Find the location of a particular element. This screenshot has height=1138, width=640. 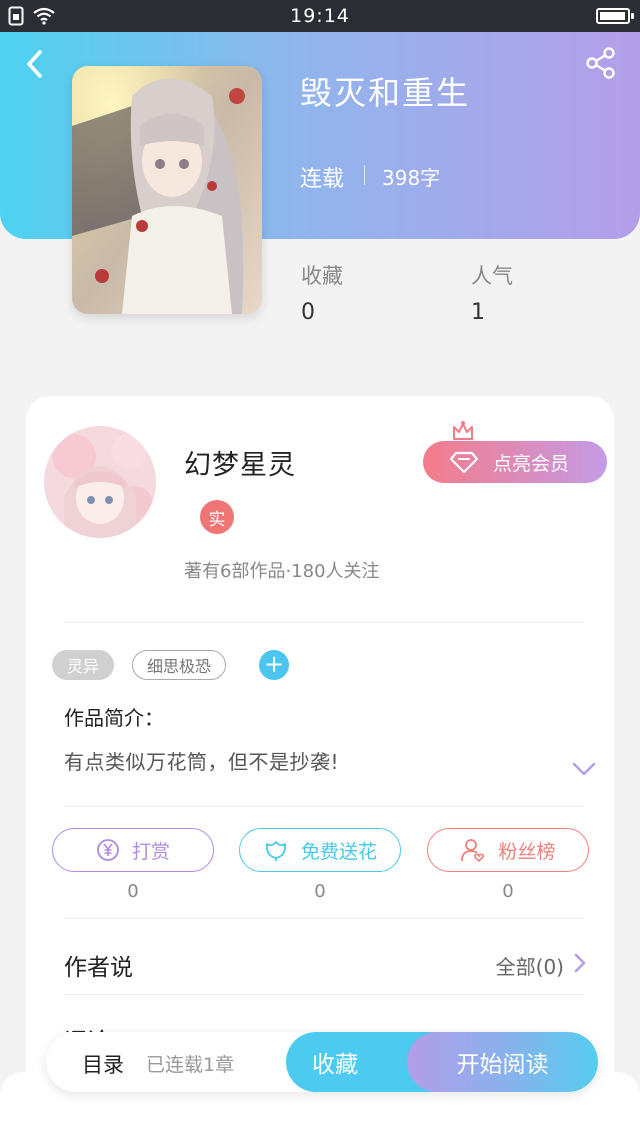

stat-value-favorites: 0 is located at coordinates (308, 312).